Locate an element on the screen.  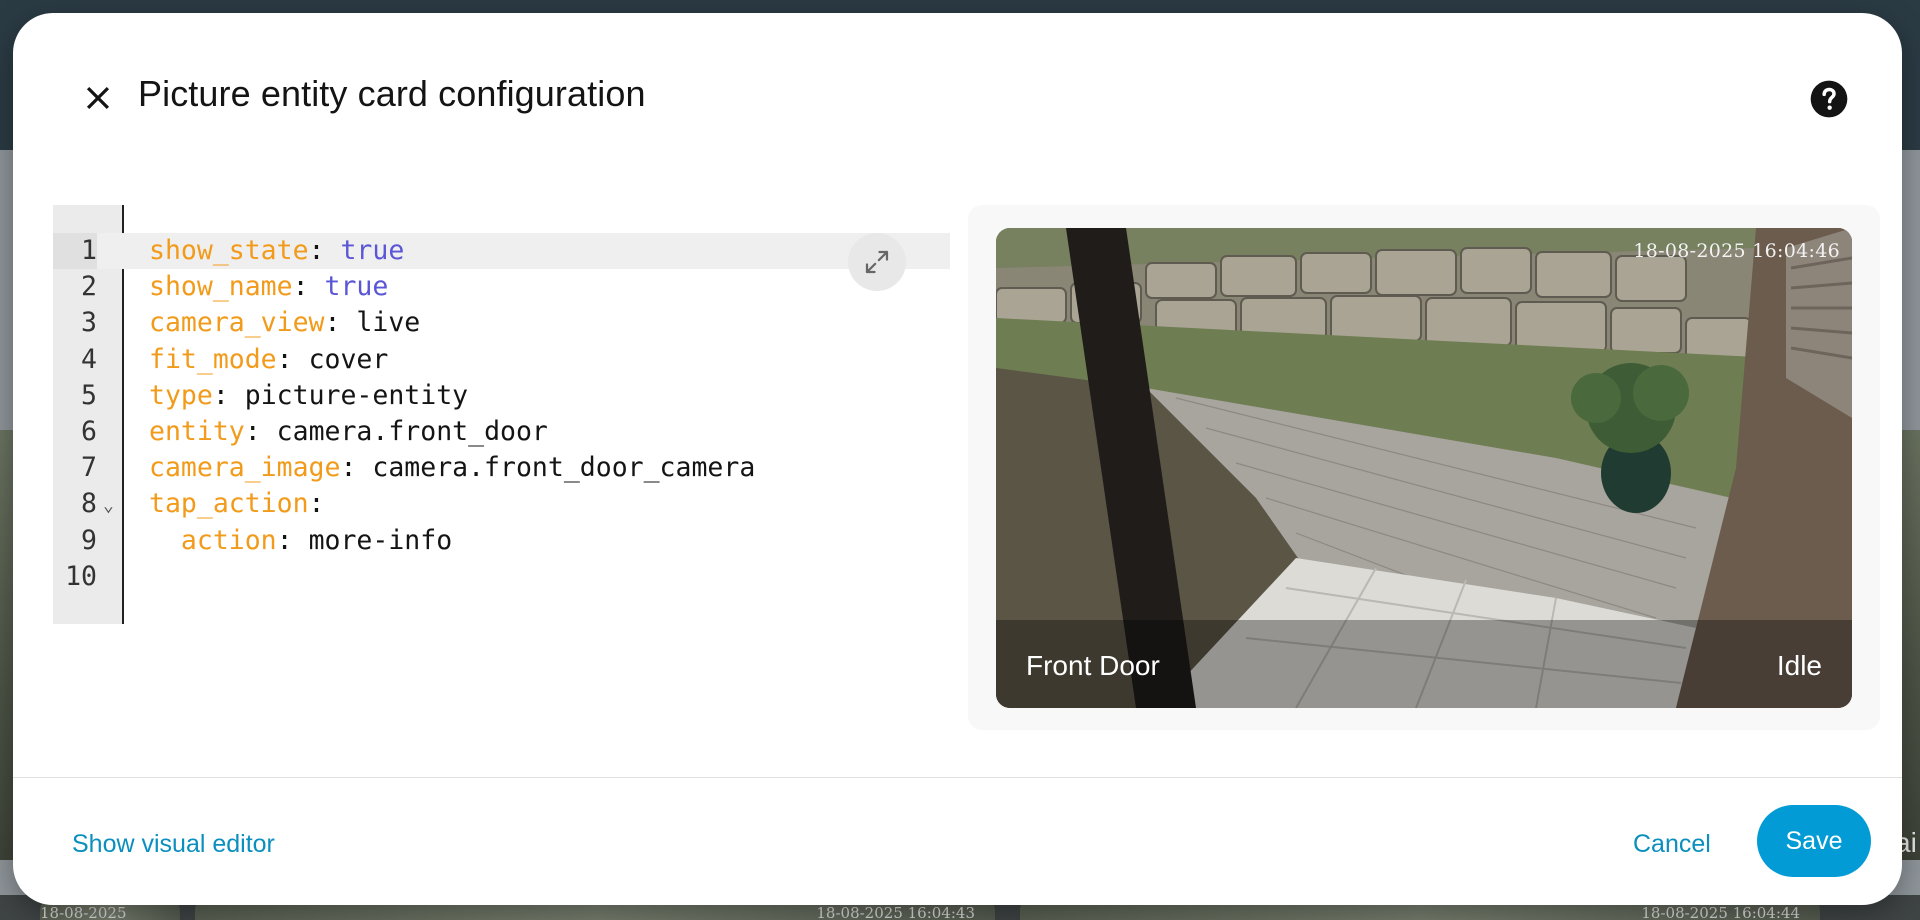
save-button: Save is located at coordinates (1814, 841).